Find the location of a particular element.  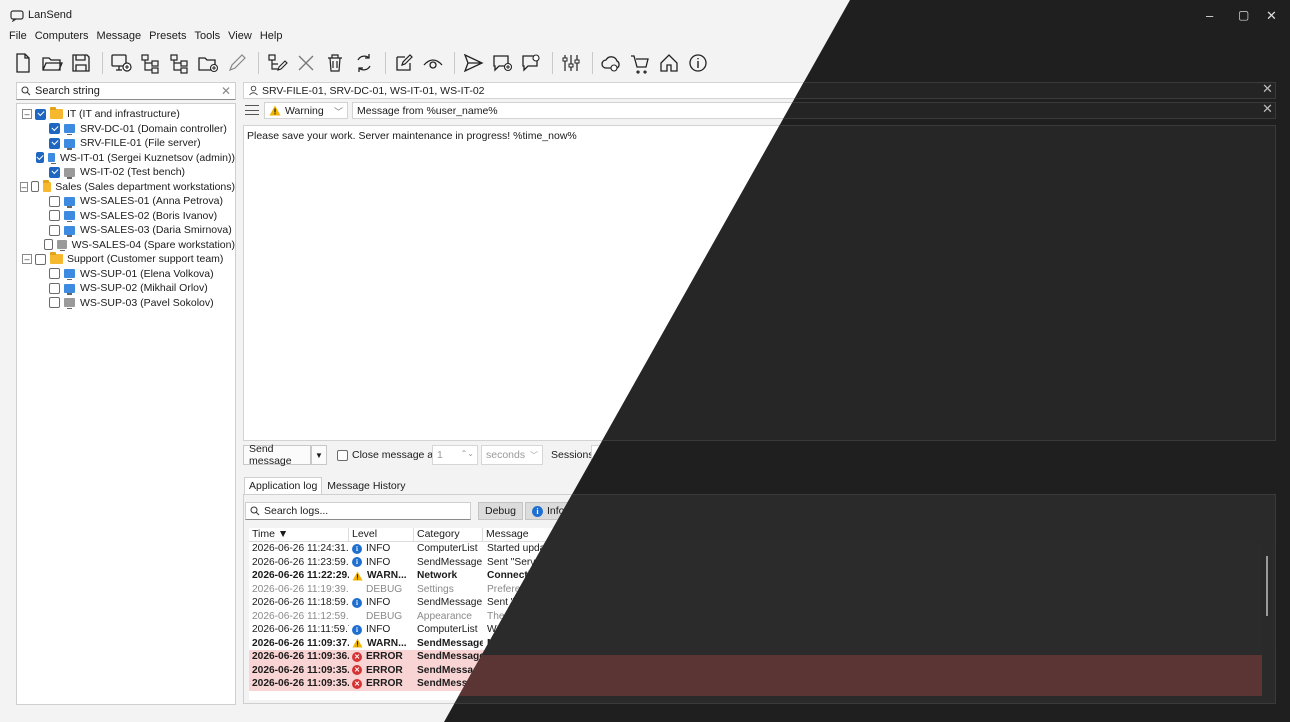

menu-presets: Presets is located at coordinates (167, 38).